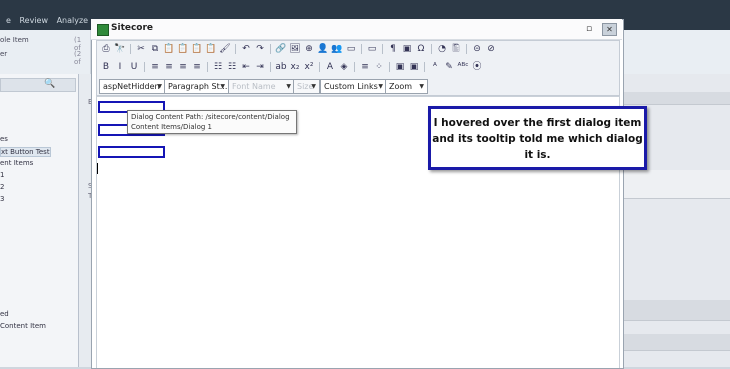 This screenshot has width=730, height=369. What do you see at coordinates (4, 314) in the screenshot?
I see `tree-item: ed` at bounding box center [4, 314].